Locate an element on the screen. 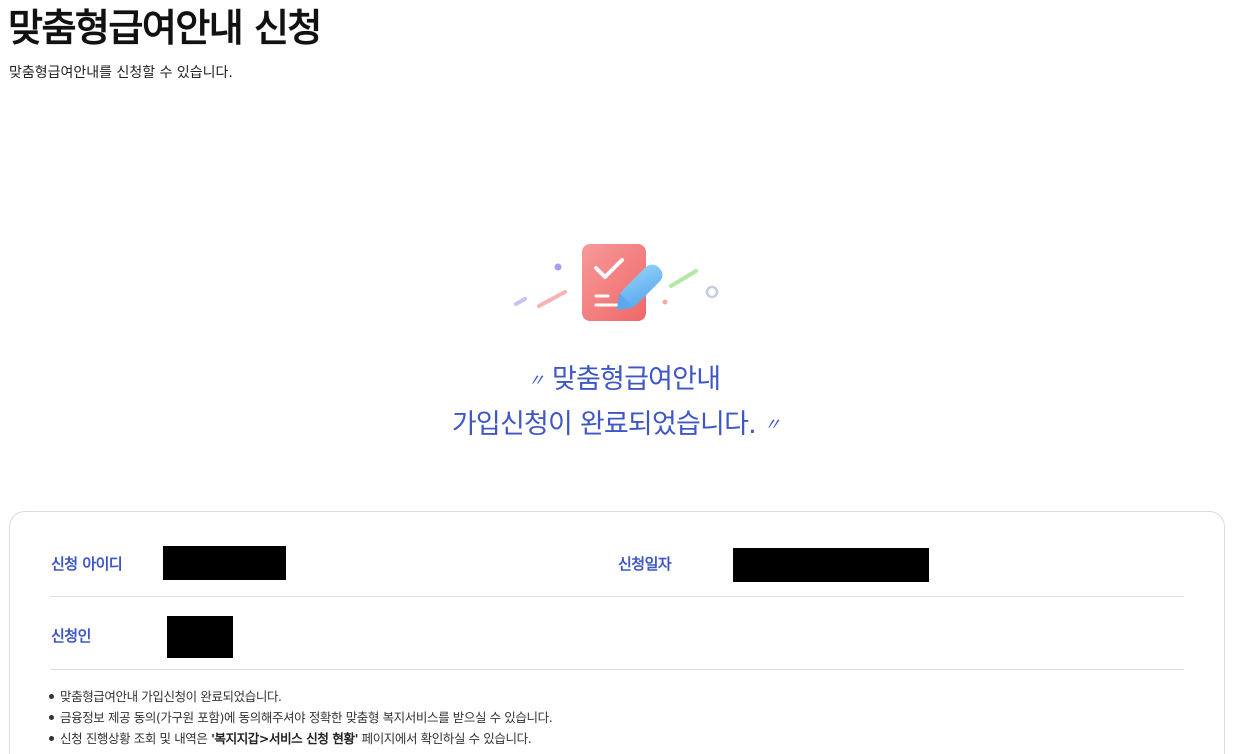  info-row-applicant: 신청인 is located at coordinates (617, 633).